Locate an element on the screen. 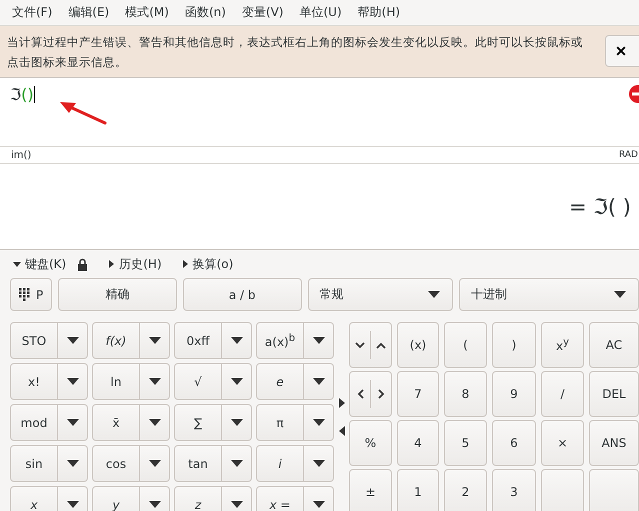 Image resolution: width=639 pixels, height=511 pixels. close-button: × is located at coordinates (622, 51).